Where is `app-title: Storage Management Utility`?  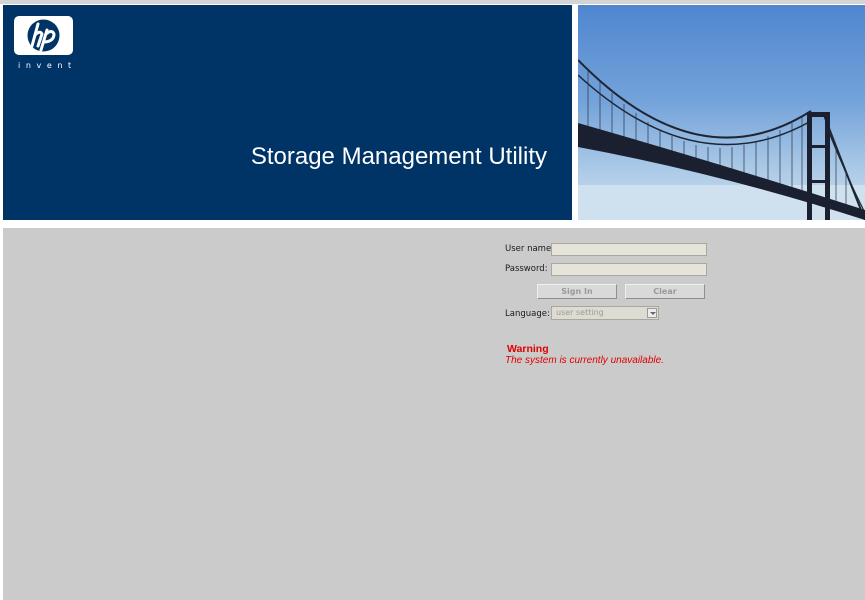
app-title: Storage Management Utility is located at coordinates (398, 156).